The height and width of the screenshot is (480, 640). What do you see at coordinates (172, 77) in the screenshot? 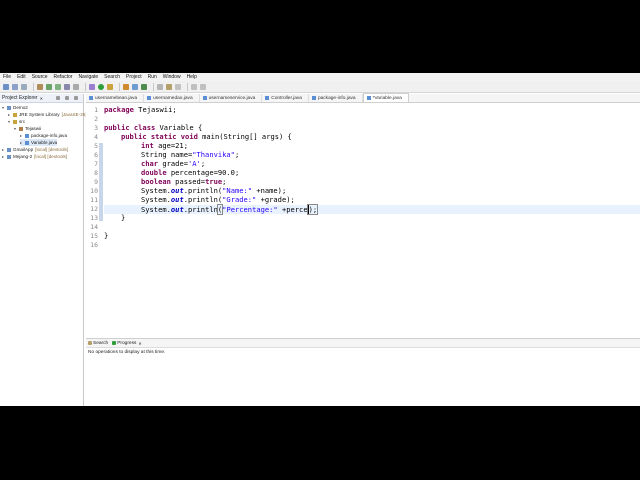
I see `menu-window: Window` at bounding box center [172, 77].